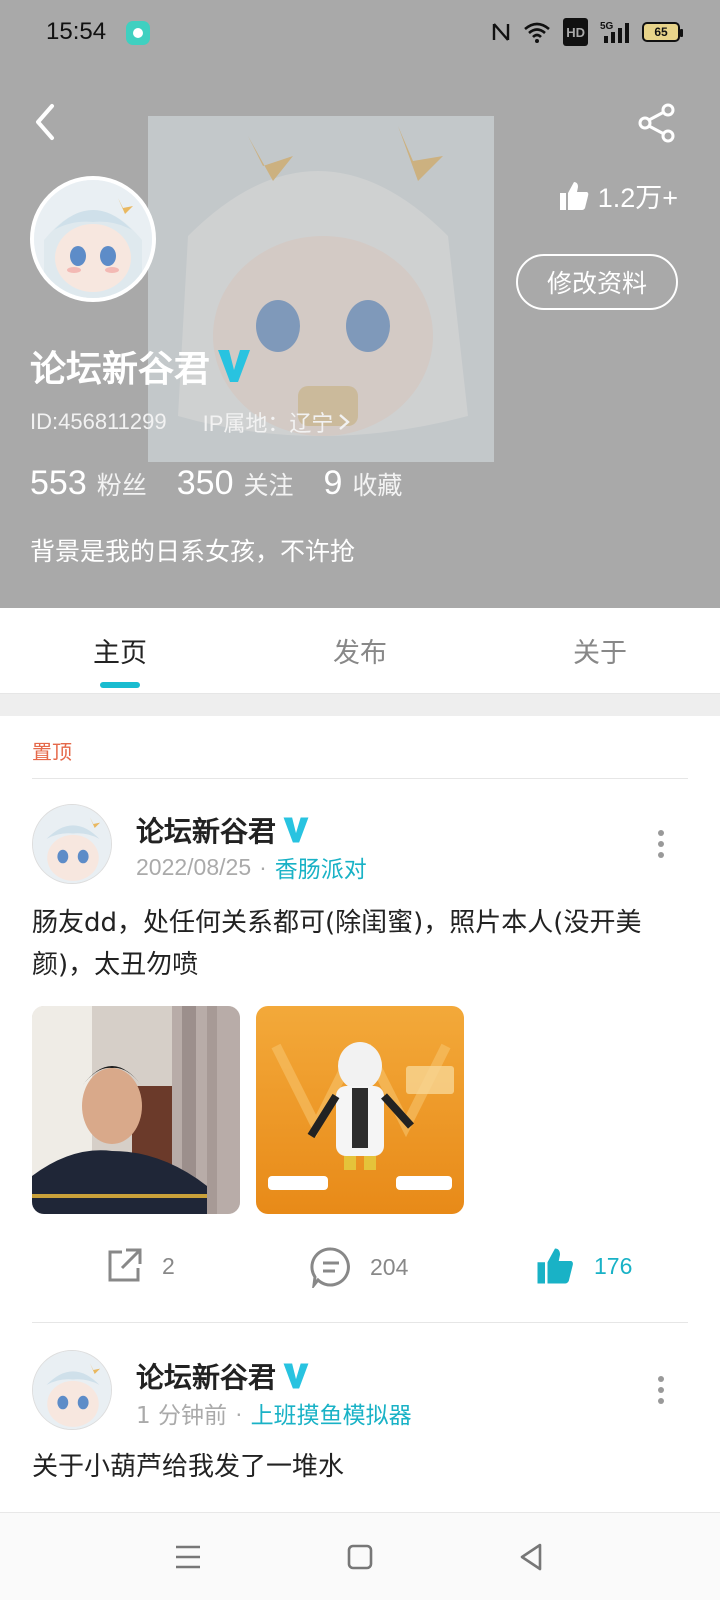  I want to click on game-character-screenshot, so click(360, 1110).